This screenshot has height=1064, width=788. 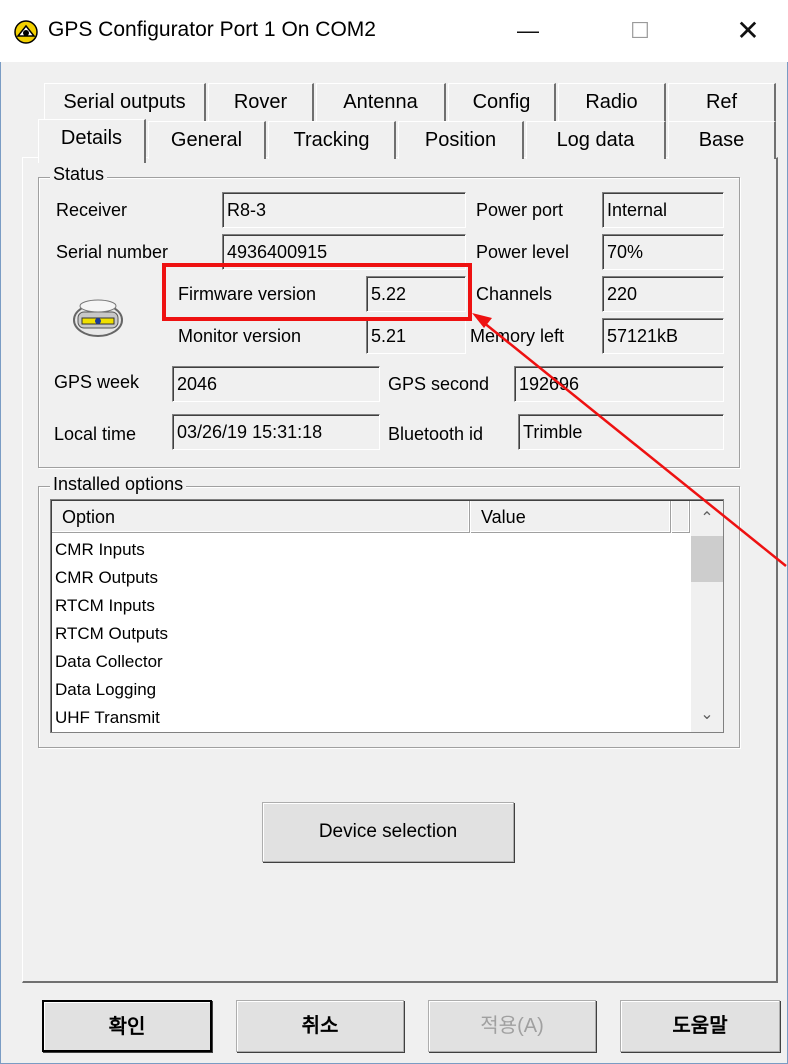 What do you see at coordinates (26, 32) in the screenshot?
I see `gps-app-icon` at bounding box center [26, 32].